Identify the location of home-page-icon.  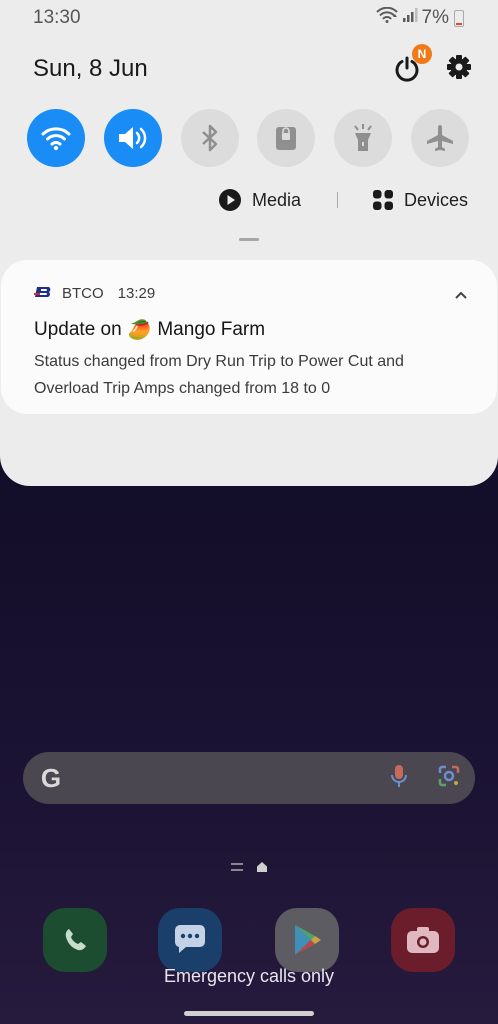
(262, 867).